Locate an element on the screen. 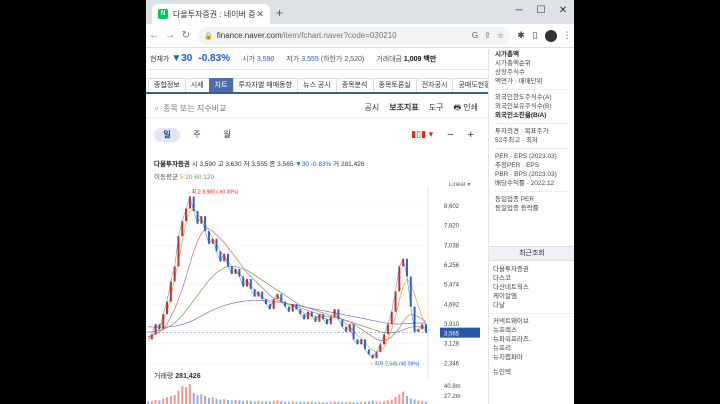 This screenshot has width=720, height=404. indicator-button: 보조지표 is located at coordinates (403, 109).